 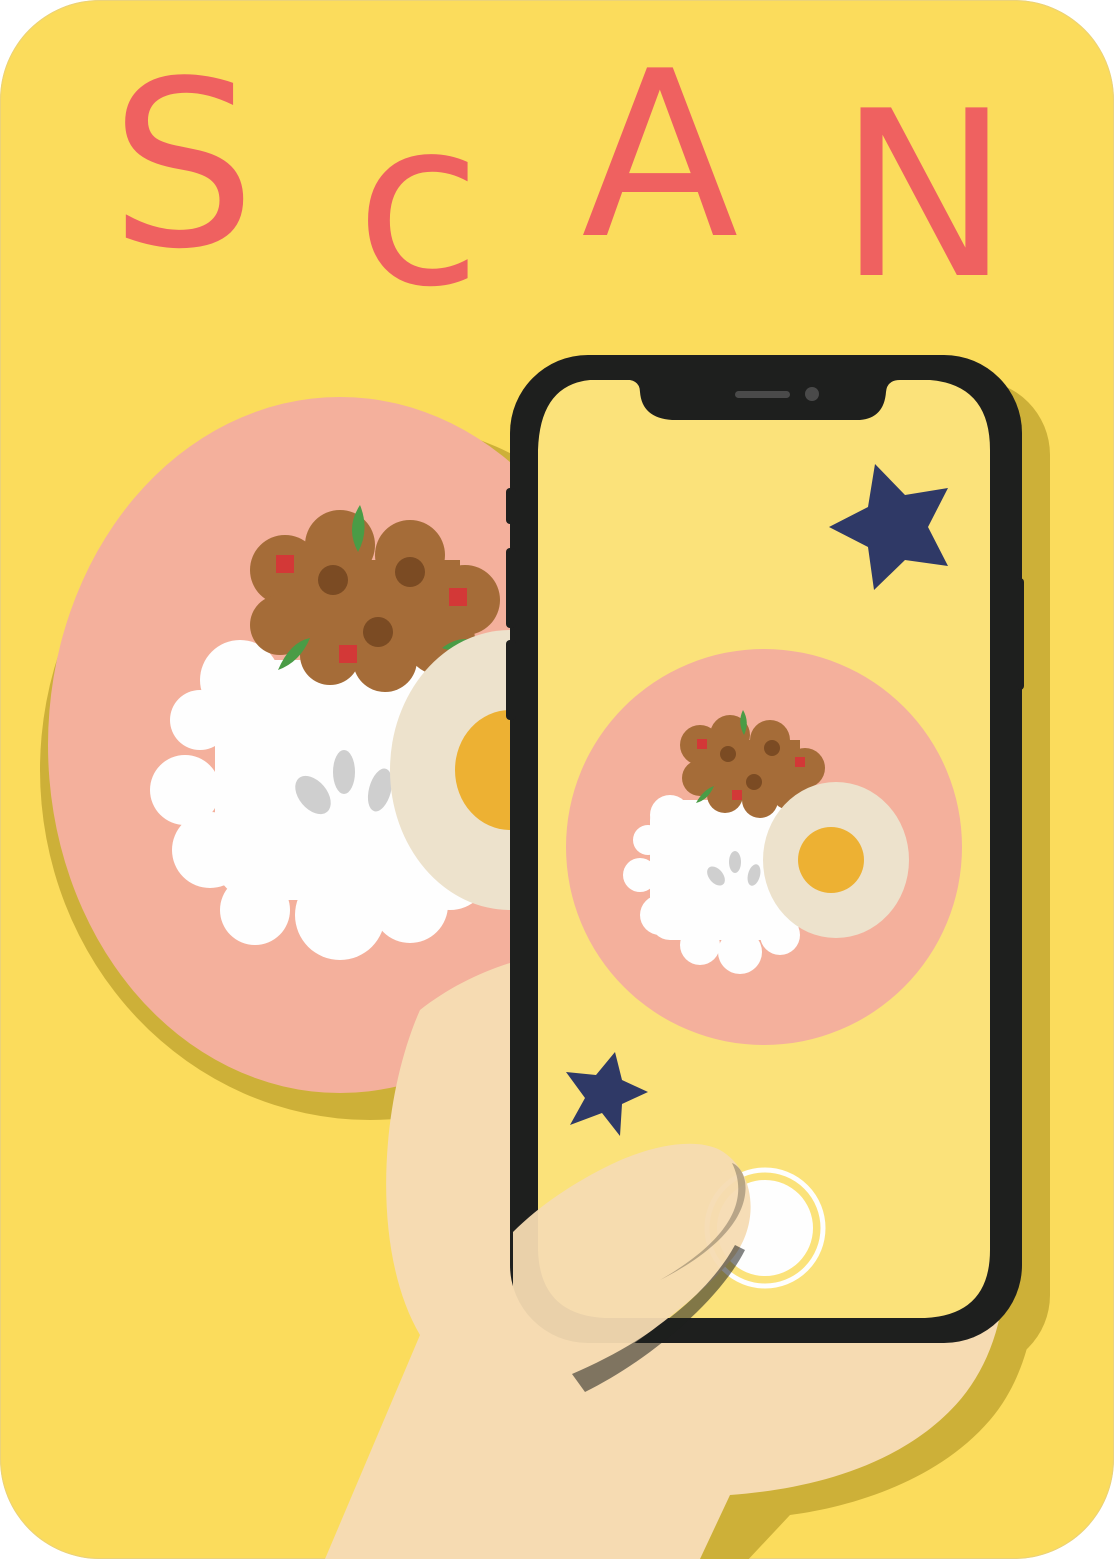 I want to click on title-letter-c: c, so click(x=418, y=204).